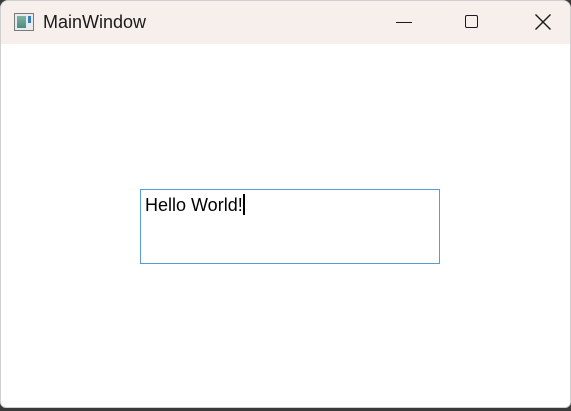 Image resolution: width=571 pixels, height=411 pixels. I want to click on minimize-button, so click(403, 22).